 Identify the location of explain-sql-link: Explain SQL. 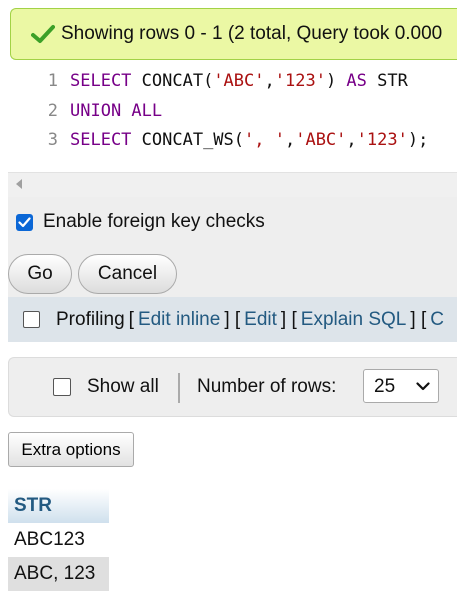
(354, 320).